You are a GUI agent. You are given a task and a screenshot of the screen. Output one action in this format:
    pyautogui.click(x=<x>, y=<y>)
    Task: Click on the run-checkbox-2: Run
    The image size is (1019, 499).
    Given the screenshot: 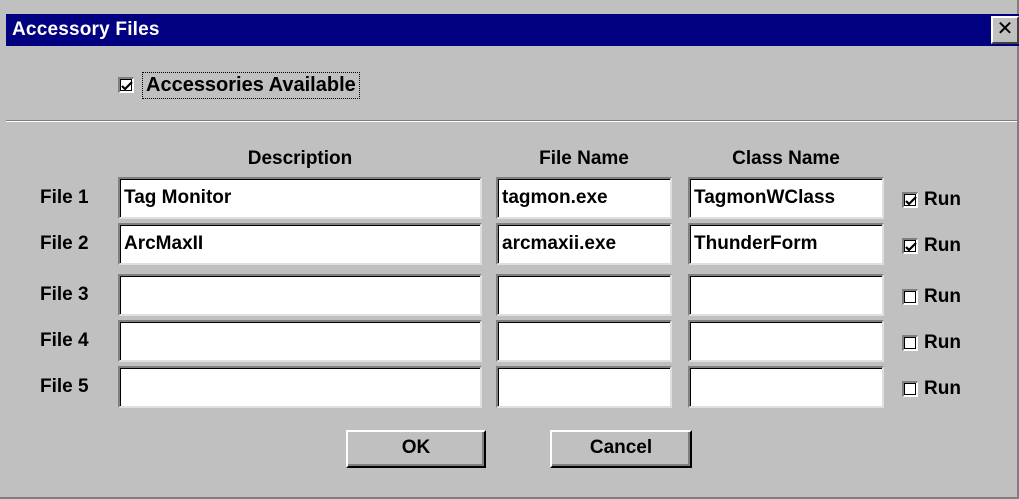 What is the action you would take?
    pyautogui.click(x=931, y=246)
    